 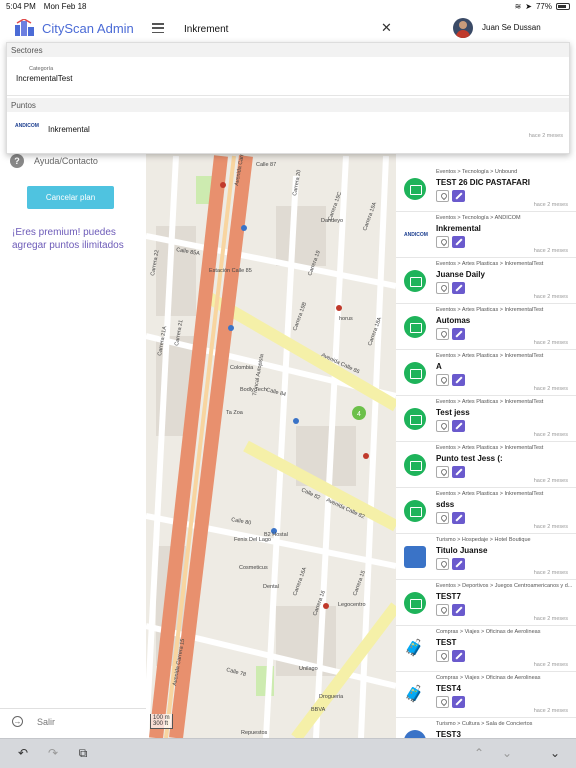 What do you see at coordinates (507, 753) in the screenshot?
I see `chevron-down-icon: ⌄` at bounding box center [507, 753].